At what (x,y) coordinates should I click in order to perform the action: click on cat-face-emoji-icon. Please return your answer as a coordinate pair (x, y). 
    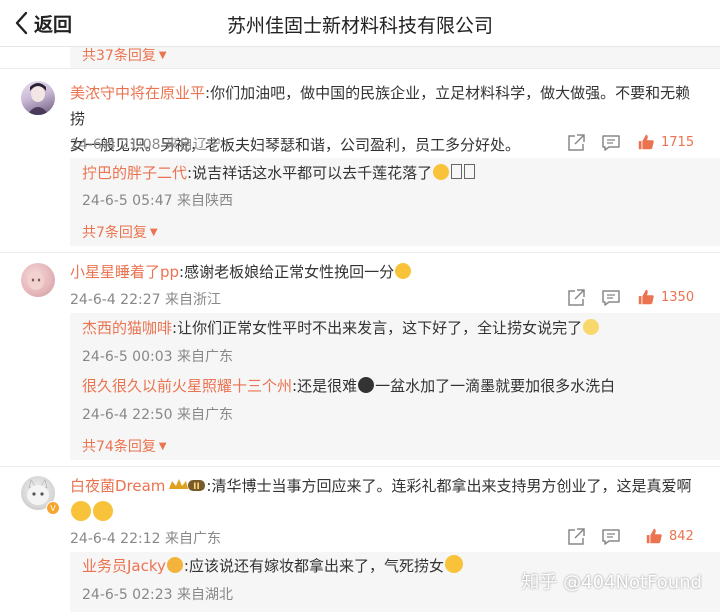
    Looking at the image, I should click on (591, 327).